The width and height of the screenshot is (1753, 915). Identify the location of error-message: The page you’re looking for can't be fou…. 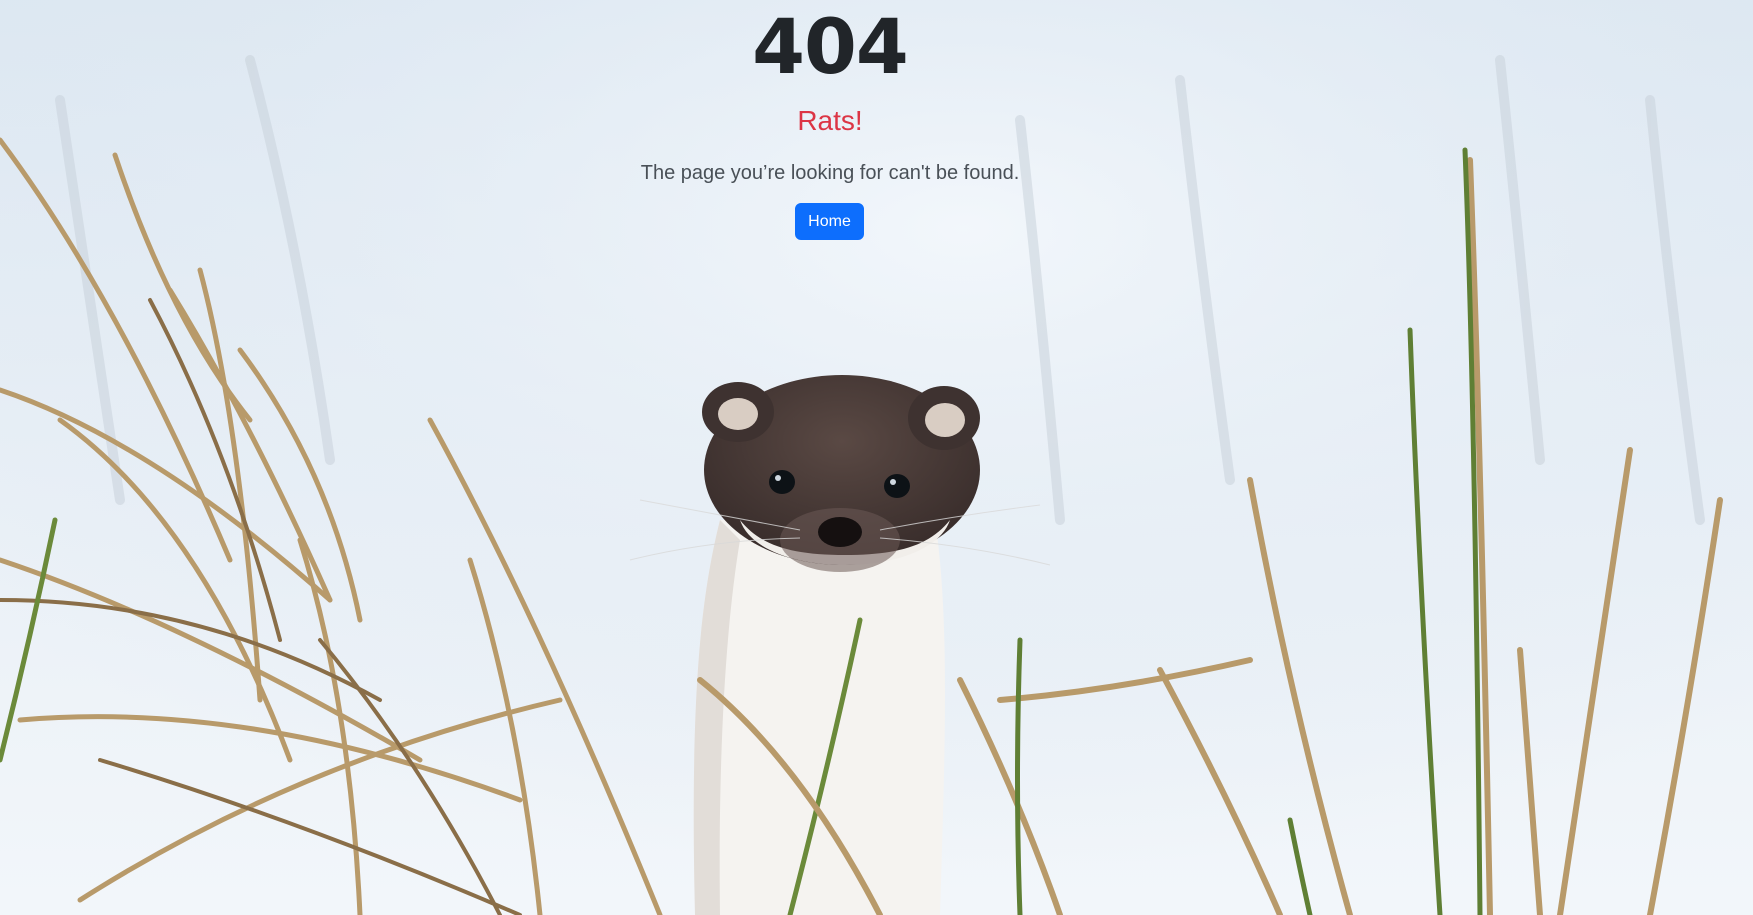
(830, 173).